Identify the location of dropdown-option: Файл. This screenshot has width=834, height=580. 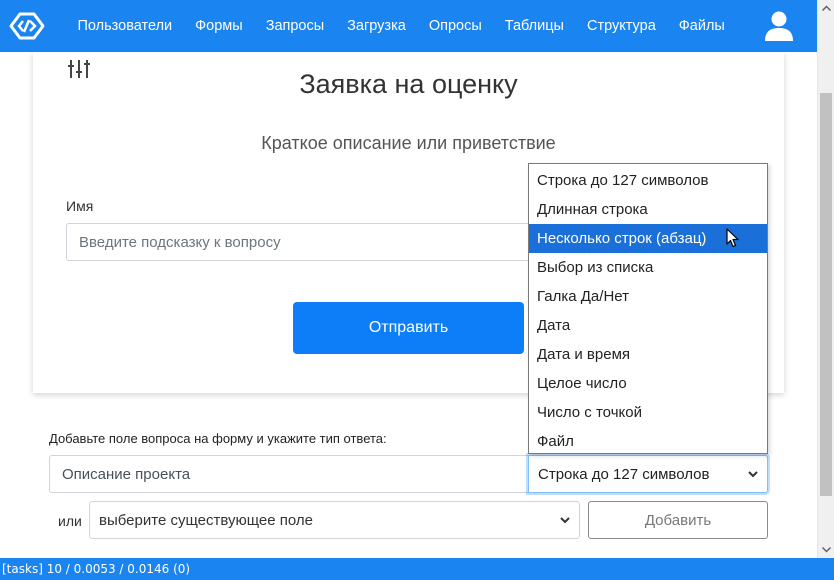
(648, 441).